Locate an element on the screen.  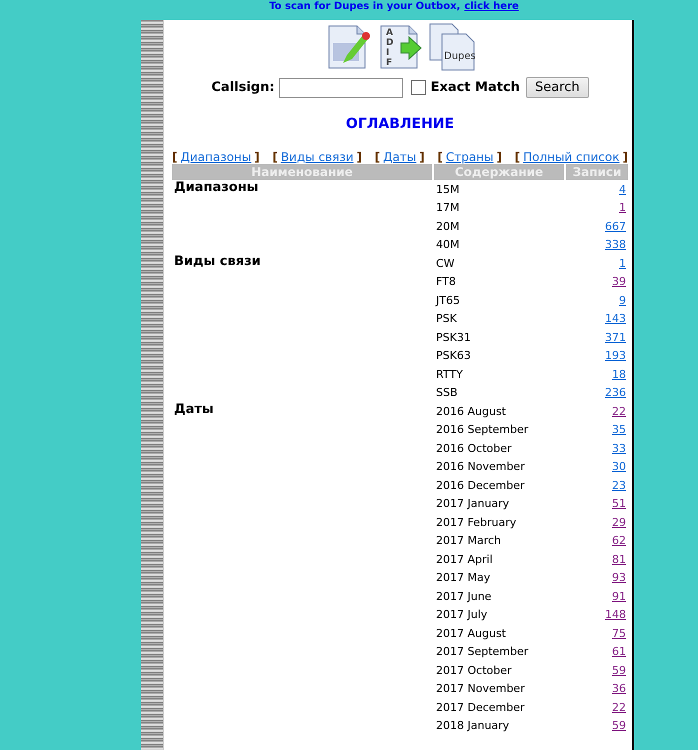
exact-match-label: Exact Match is located at coordinates (475, 87).